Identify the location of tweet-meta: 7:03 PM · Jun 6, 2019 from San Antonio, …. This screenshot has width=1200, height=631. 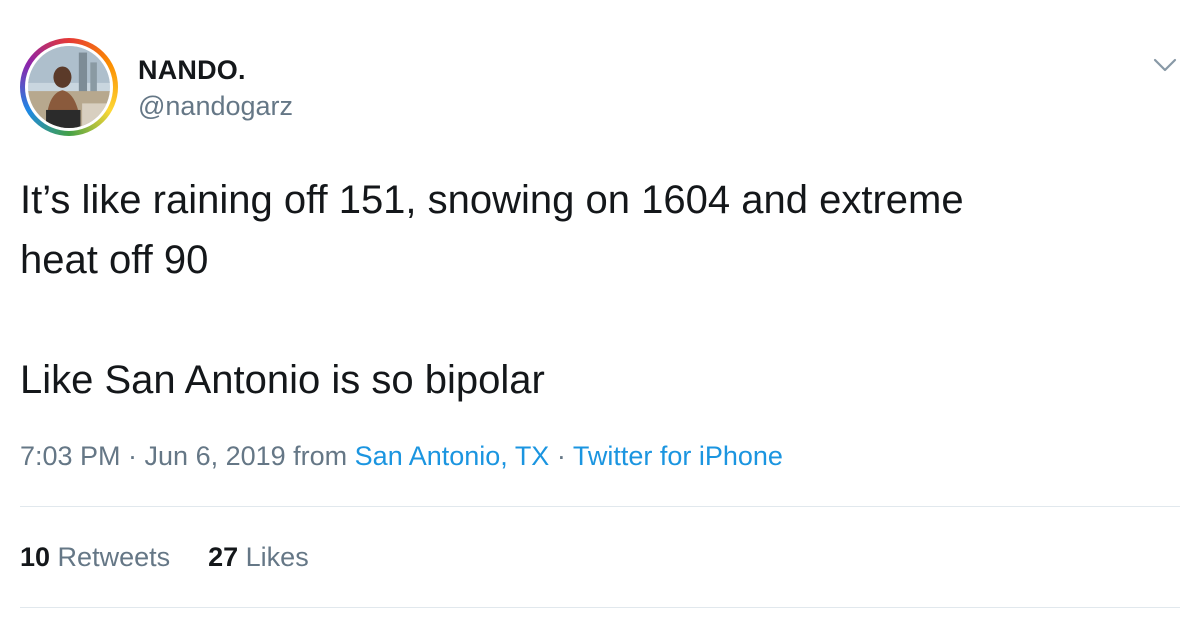
(401, 456).